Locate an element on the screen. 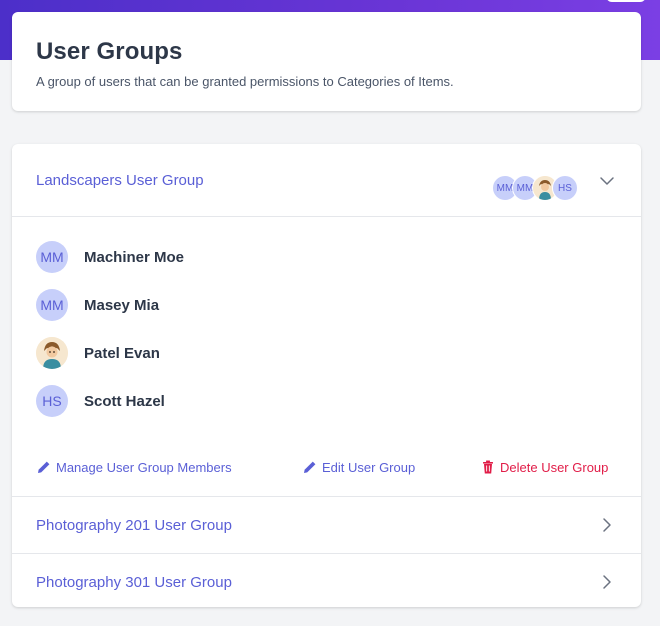 This screenshot has height=626, width=660. list-item: Patel Evan is located at coordinates (326, 353).